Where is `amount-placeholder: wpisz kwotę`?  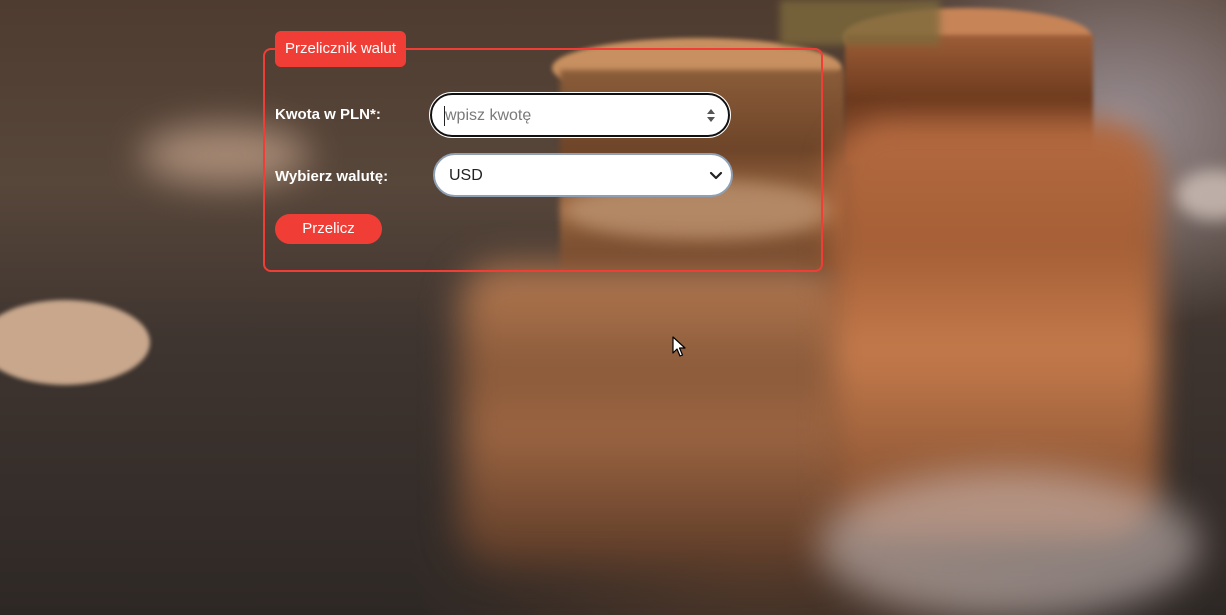 amount-placeholder: wpisz kwotę is located at coordinates (488, 115).